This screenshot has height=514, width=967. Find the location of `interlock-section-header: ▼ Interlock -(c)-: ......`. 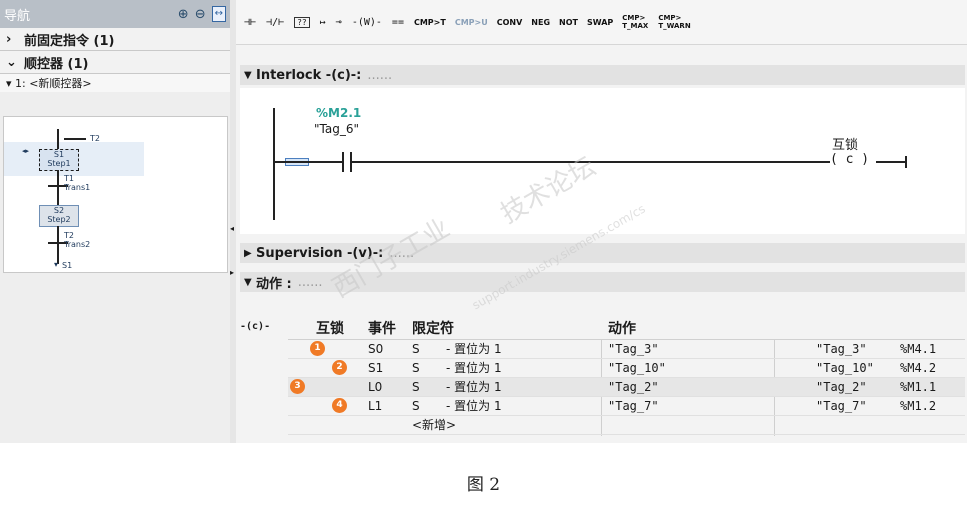

interlock-section-header: ▼ Interlock -(c)-: ...... is located at coordinates (602, 75).